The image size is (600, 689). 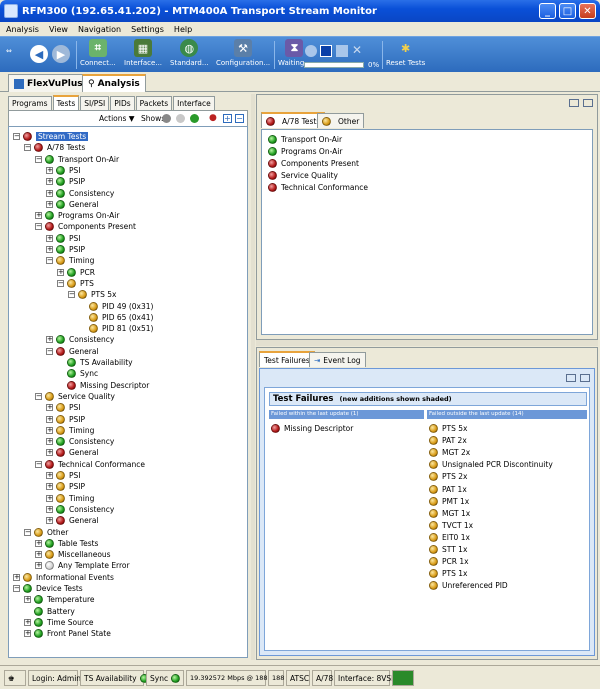 What do you see at coordinates (166, 118) in the screenshot?
I see `show-all-icon` at bounding box center [166, 118].